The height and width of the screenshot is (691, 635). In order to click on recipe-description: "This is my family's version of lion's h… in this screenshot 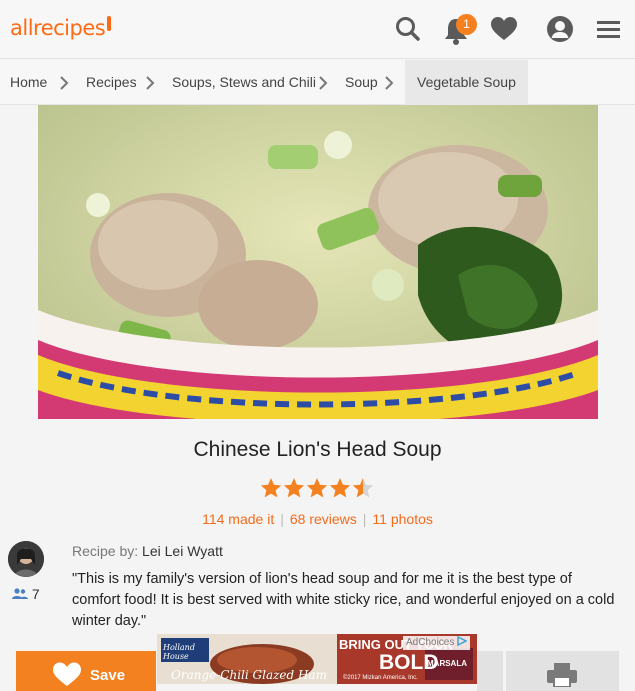, I will do `click(343, 600)`.